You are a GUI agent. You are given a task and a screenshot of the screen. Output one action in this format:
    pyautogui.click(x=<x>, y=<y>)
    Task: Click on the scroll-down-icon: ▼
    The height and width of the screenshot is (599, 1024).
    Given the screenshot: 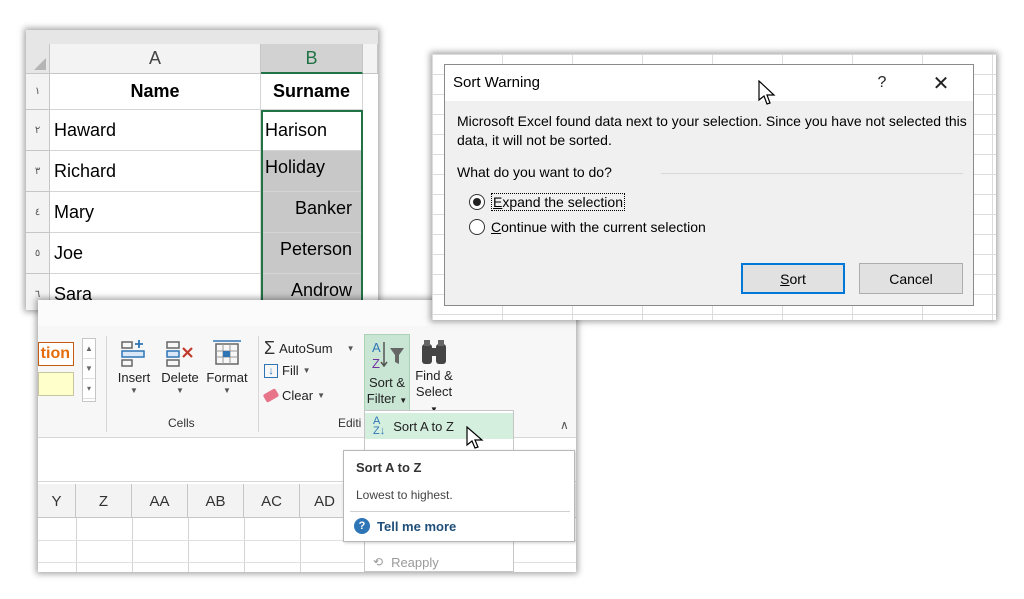 What is the action you would take?
    pyautogui.click(x=89, y=369)
    